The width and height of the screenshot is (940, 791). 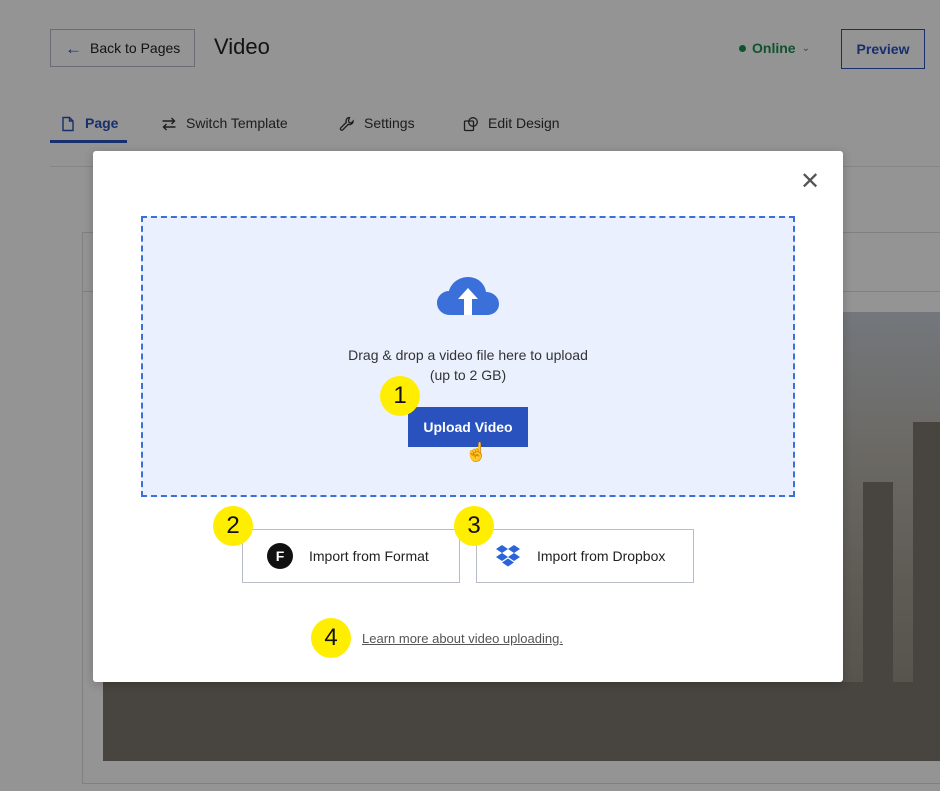 What do you see at coordinates (280, 556) in the screenshot?
I see `format-logo-icon: F` at bounding box center [280, 556].